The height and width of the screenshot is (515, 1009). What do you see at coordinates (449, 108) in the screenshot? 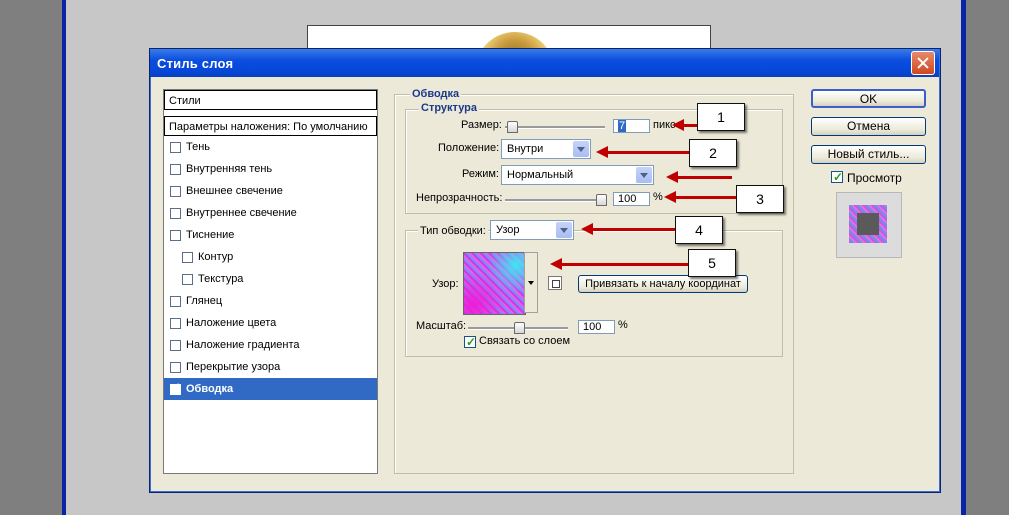
I see `structure-group-title: Структура` at bounding box center [449, 108].